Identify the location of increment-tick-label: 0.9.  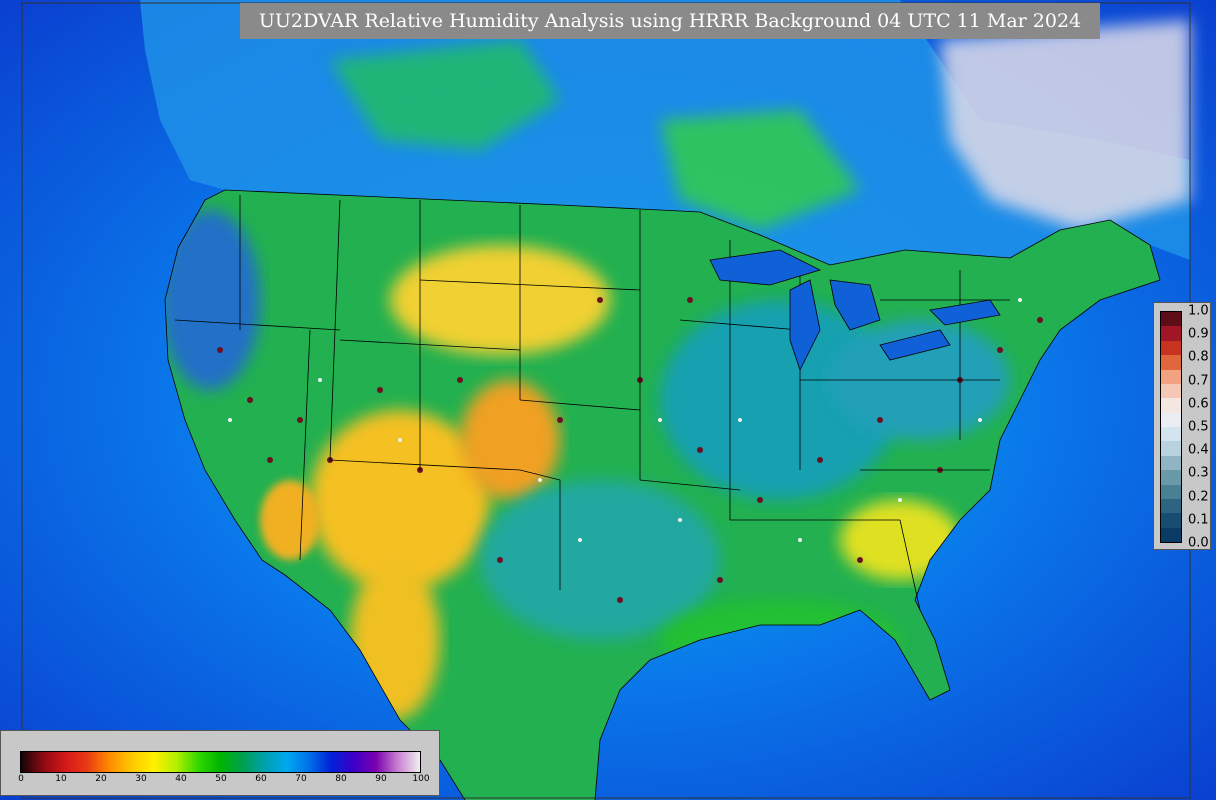
(1198, 334).